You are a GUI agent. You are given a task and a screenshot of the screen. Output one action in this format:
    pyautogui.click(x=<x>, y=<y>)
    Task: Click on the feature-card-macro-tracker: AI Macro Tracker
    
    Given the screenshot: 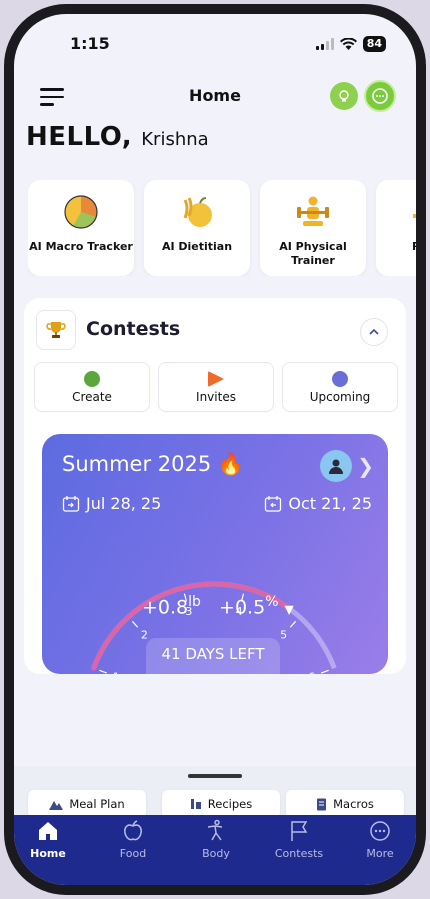 What is the action you would take?
    pyautogui.click(x=81, y=228)
    